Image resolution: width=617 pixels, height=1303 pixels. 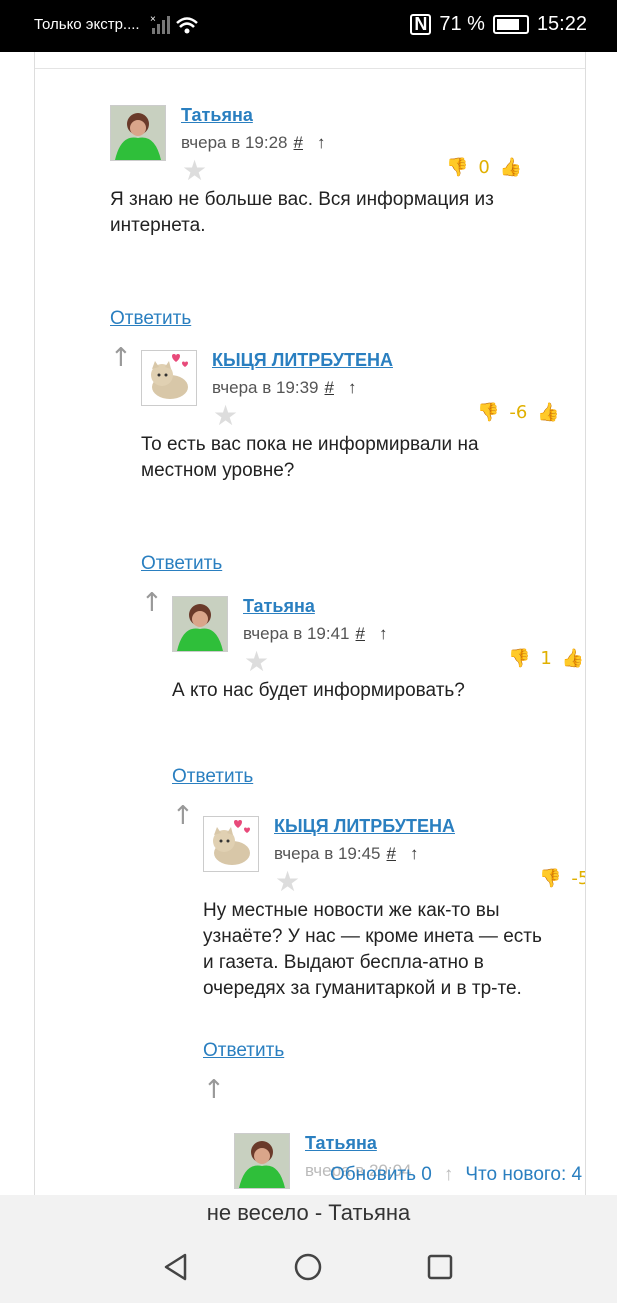 I want to click on signal-icon: ×, so click(x=175, y=27).